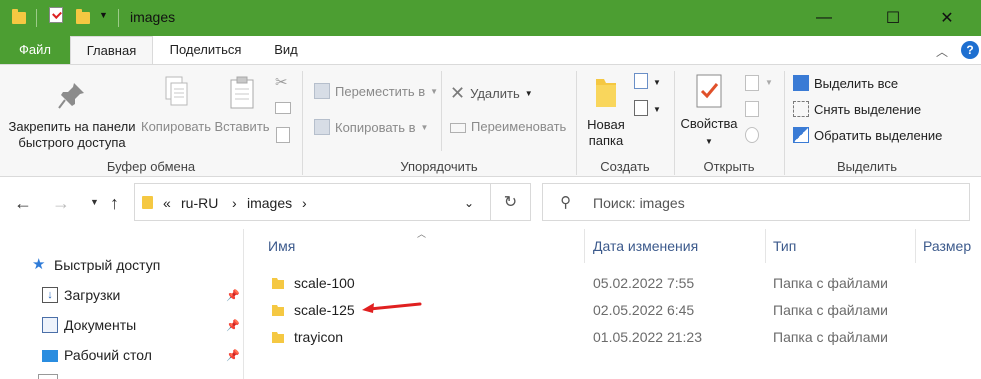  Describe the element at coordinates (283, 135) in the screenshot. I see `paste-shortcut-icon` at that location.